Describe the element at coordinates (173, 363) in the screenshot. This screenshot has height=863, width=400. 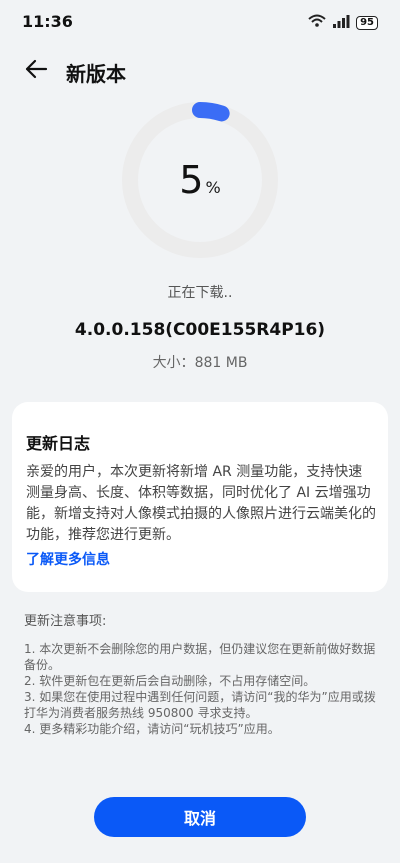
I see `size-label: 大小：` at that location.